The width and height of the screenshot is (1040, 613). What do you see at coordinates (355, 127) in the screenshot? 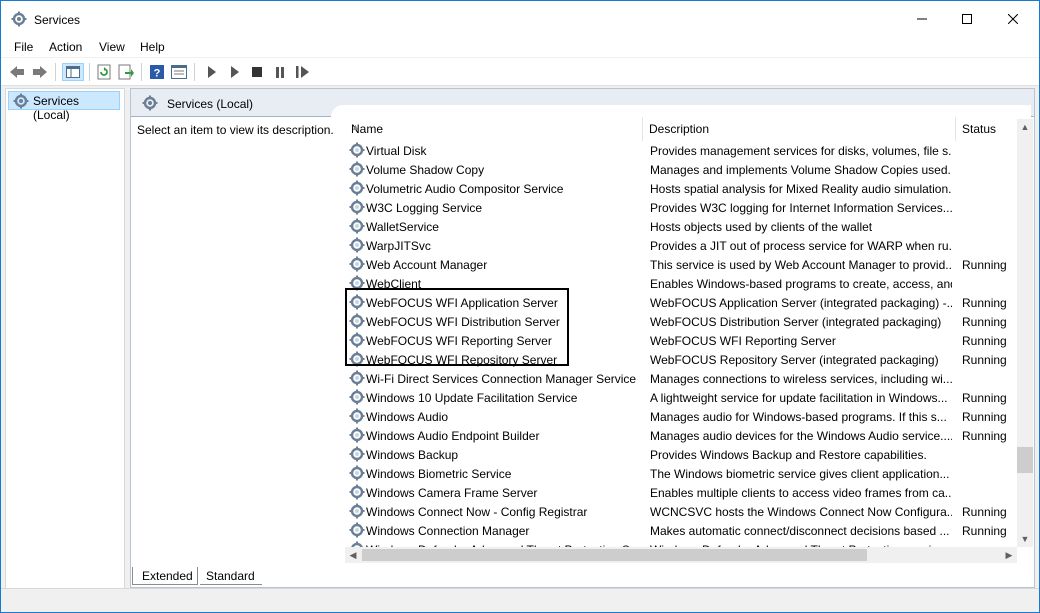
I see `sort-ascending-icon: ▲` at bounding box center [355, 127].